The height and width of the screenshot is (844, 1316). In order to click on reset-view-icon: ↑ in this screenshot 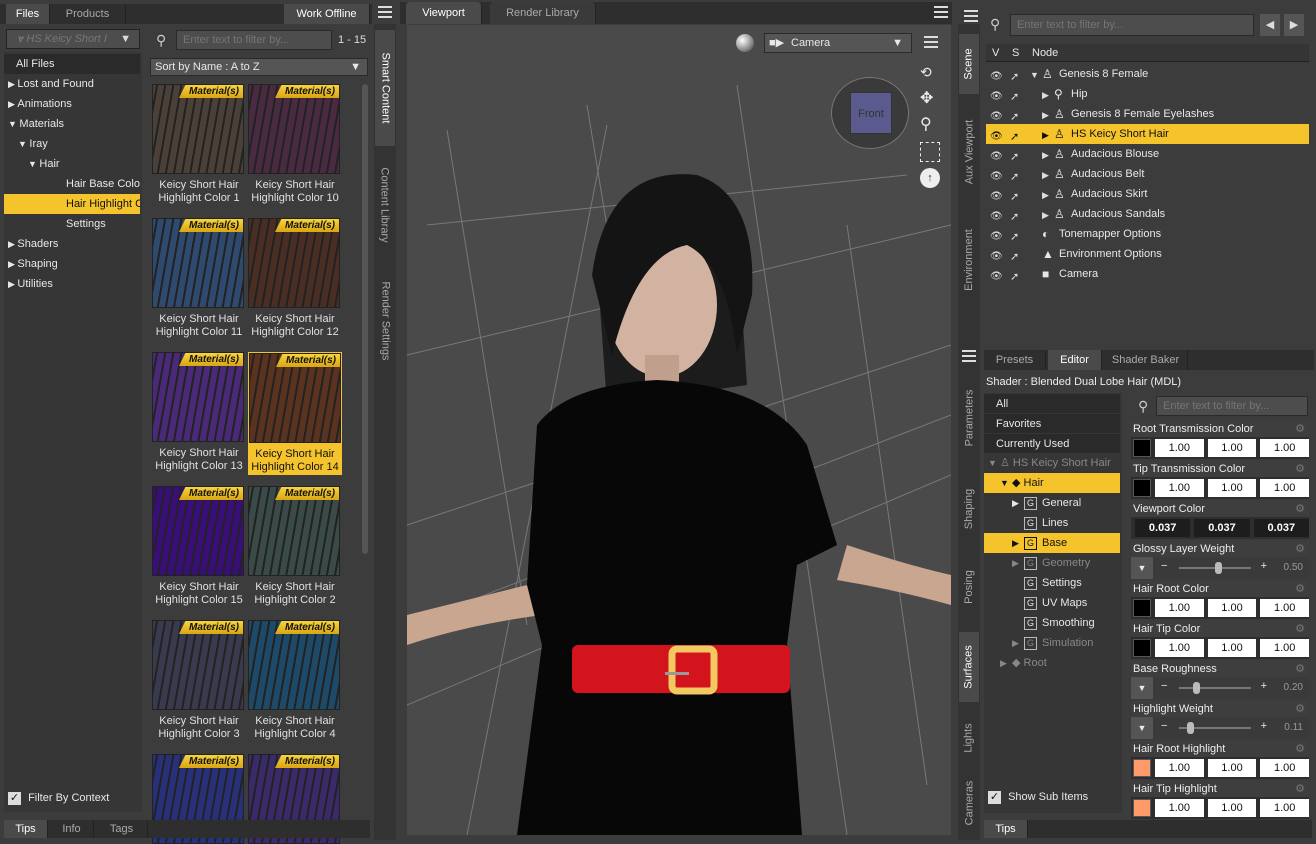, I will do `click(930, 178)`.